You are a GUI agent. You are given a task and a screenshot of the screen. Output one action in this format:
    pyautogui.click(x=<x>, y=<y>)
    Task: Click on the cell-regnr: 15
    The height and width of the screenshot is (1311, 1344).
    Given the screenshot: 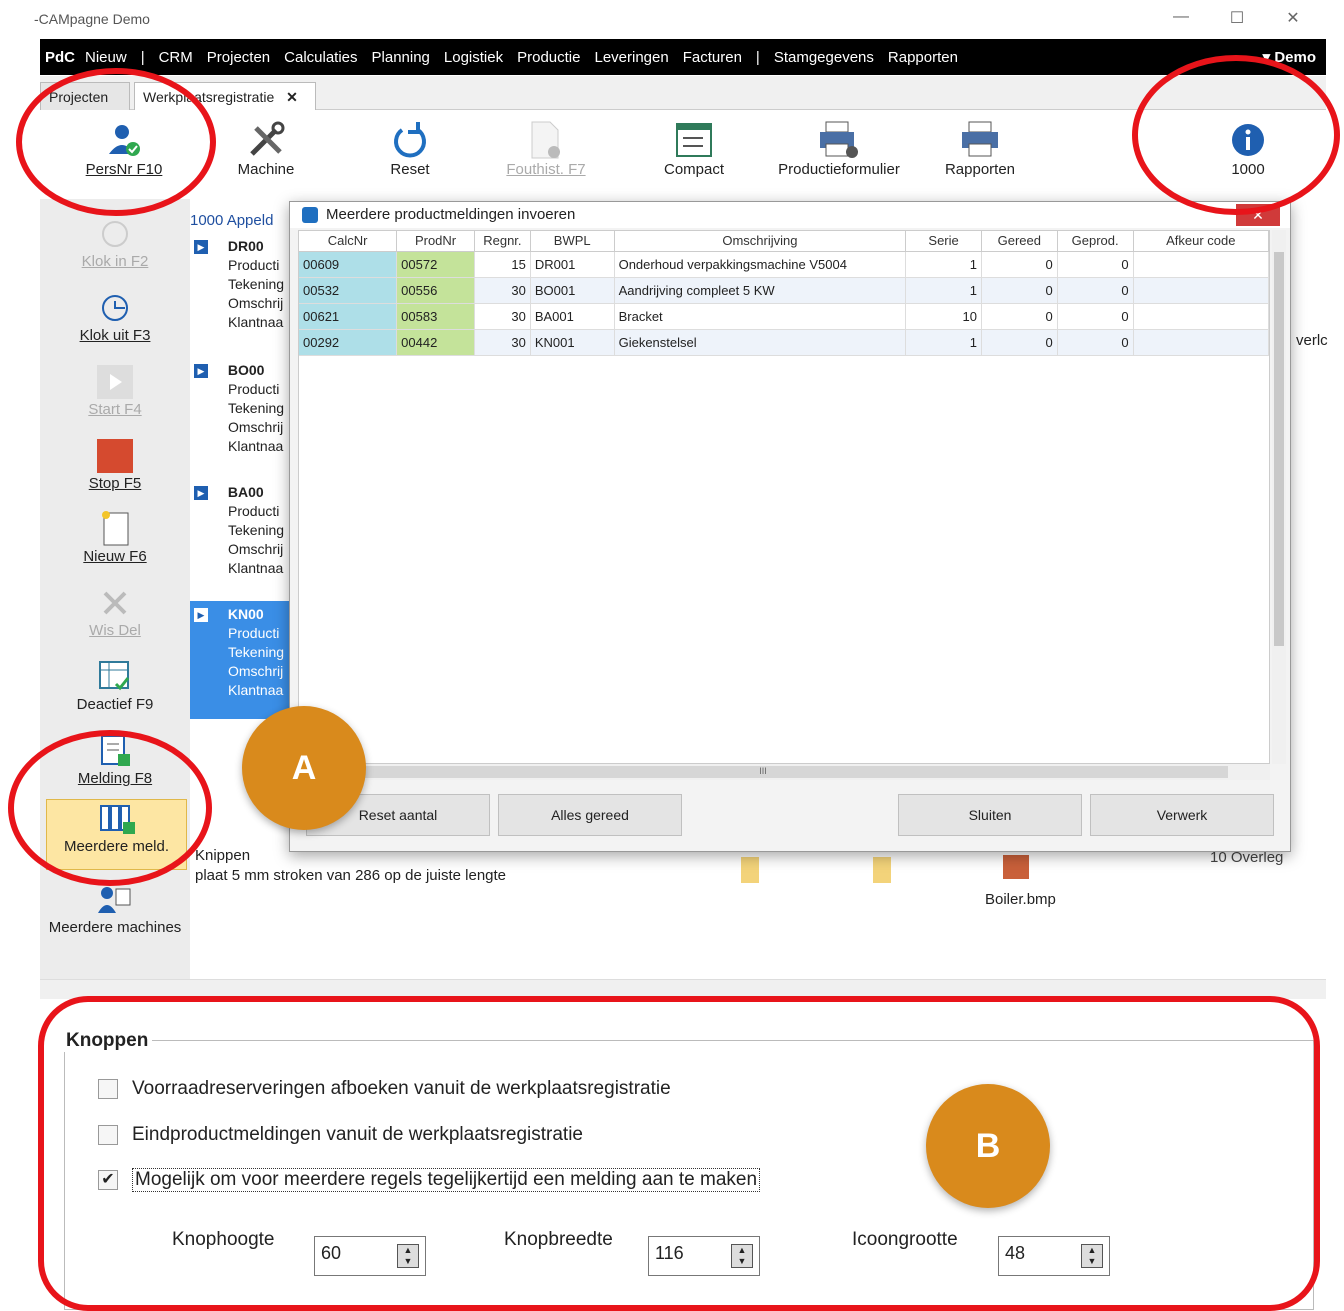 What is the action you would take?
    pyautogui.click(x=502, y=264)
    